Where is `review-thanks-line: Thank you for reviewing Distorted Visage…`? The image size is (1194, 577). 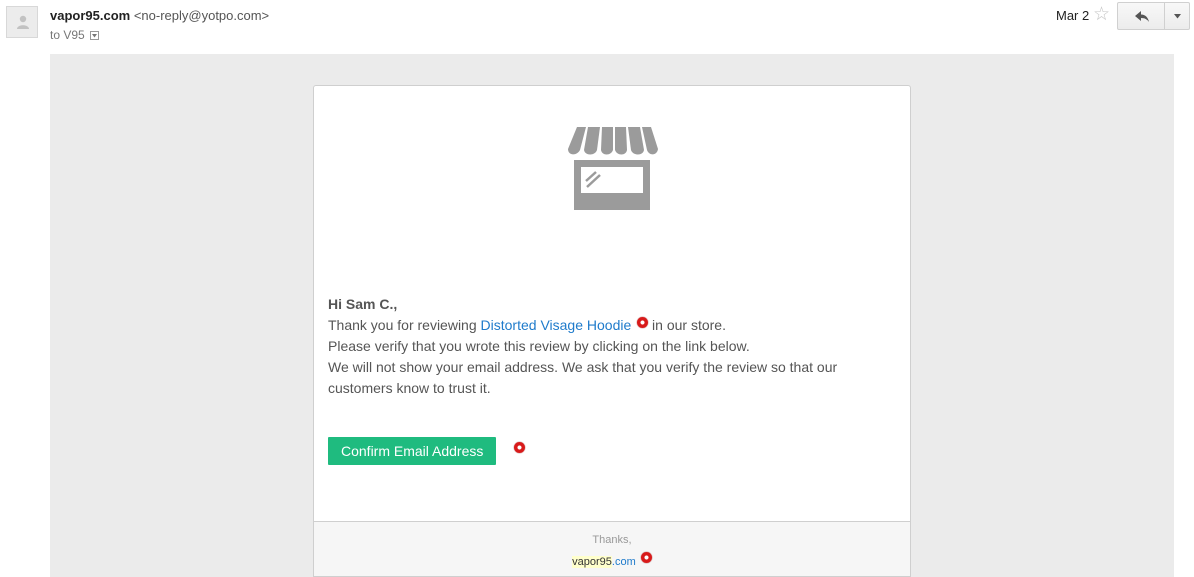
review-thanks-line: Thank you for reviewing Distorted Visage… is located at coordinates (598, 325).